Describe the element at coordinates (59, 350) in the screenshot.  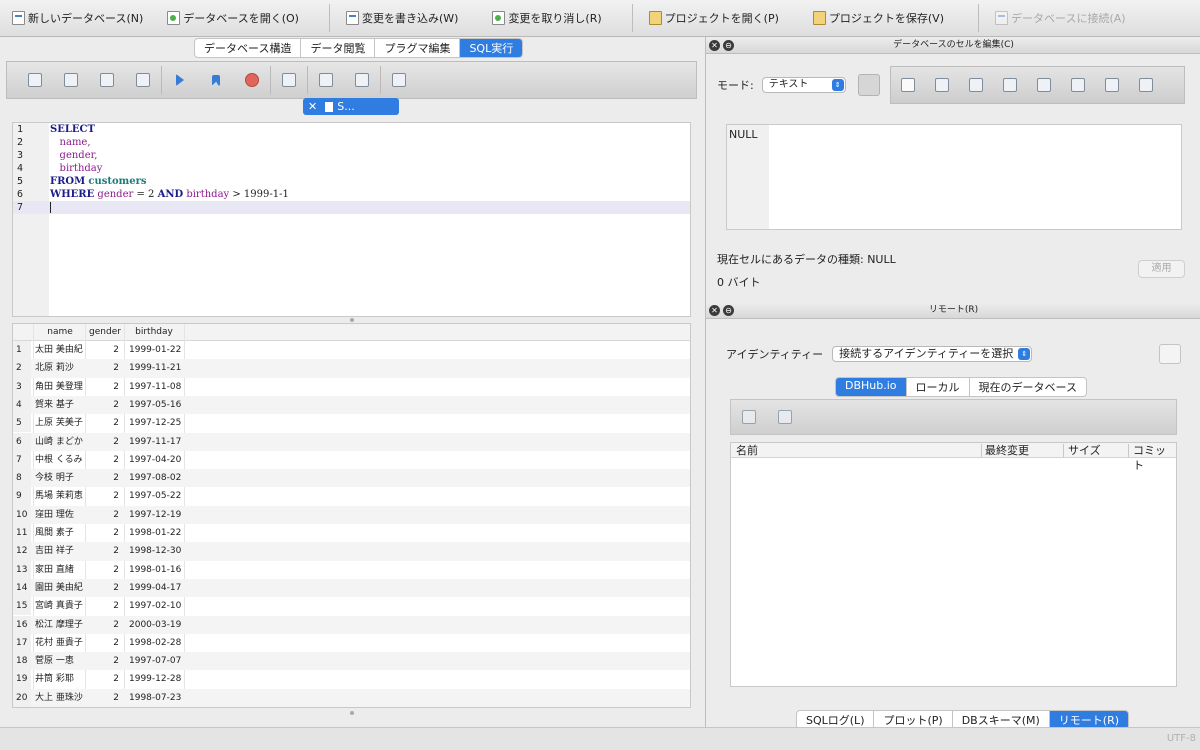
I see `cell-name: 太田 美由紀` at that location.